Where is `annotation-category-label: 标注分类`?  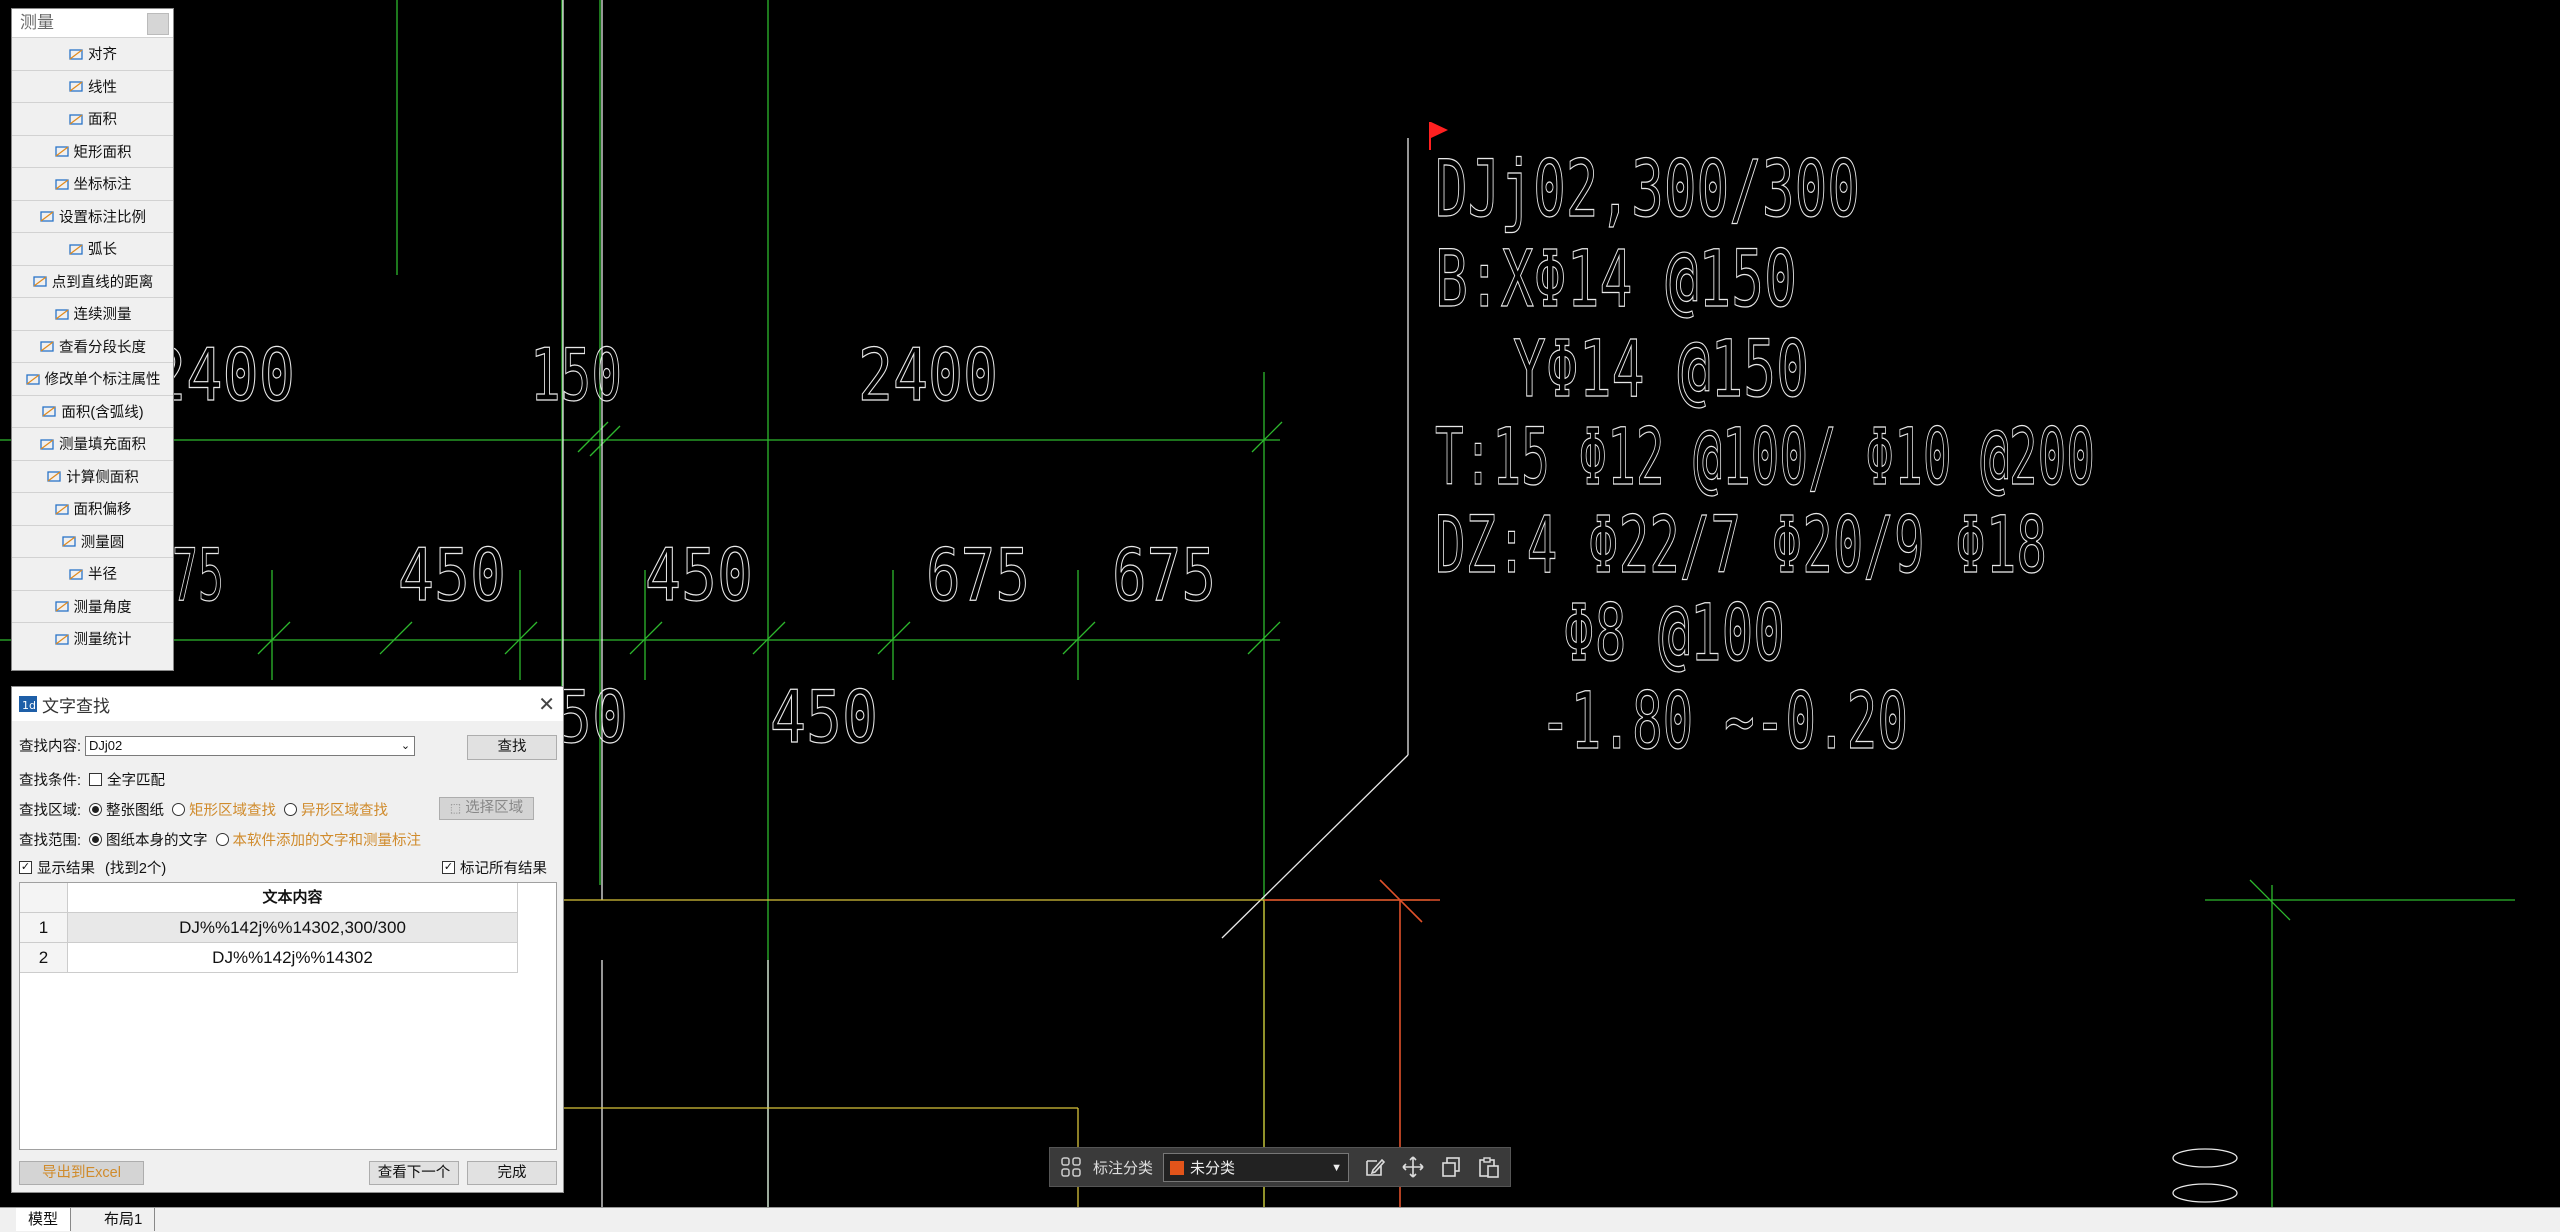
annotation-category-label: 标注分类 is located at coordinates (1123, 1168).